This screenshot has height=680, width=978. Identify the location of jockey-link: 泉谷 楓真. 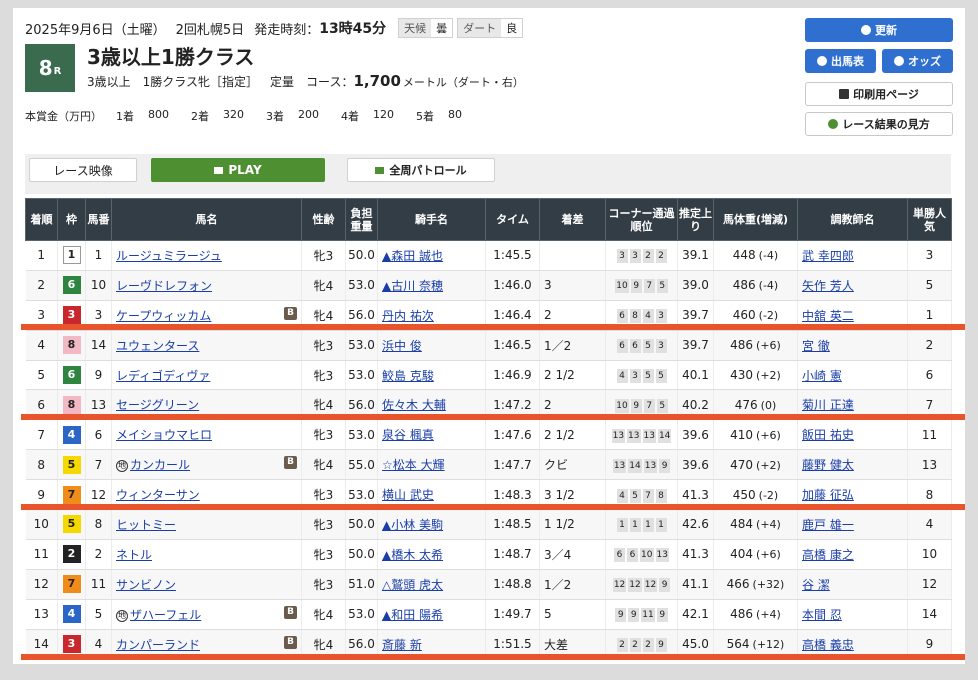
(408, 435).